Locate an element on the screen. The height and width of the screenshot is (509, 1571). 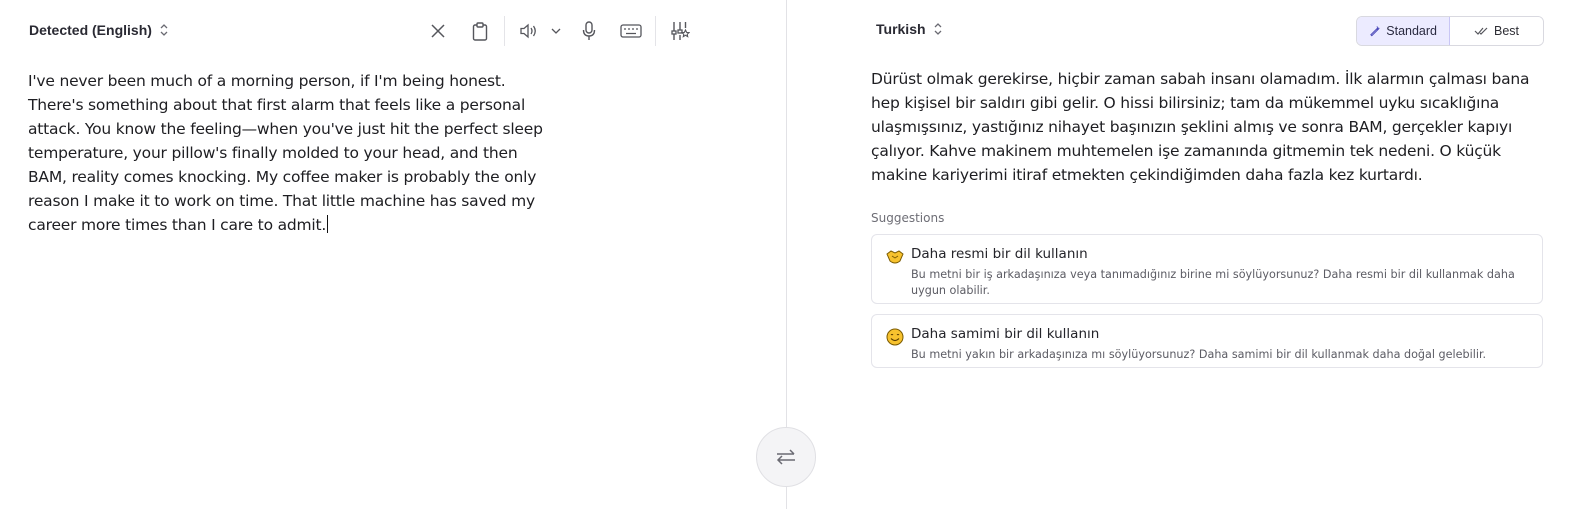
chevron-down-icon is located at coordinates (556, 31).